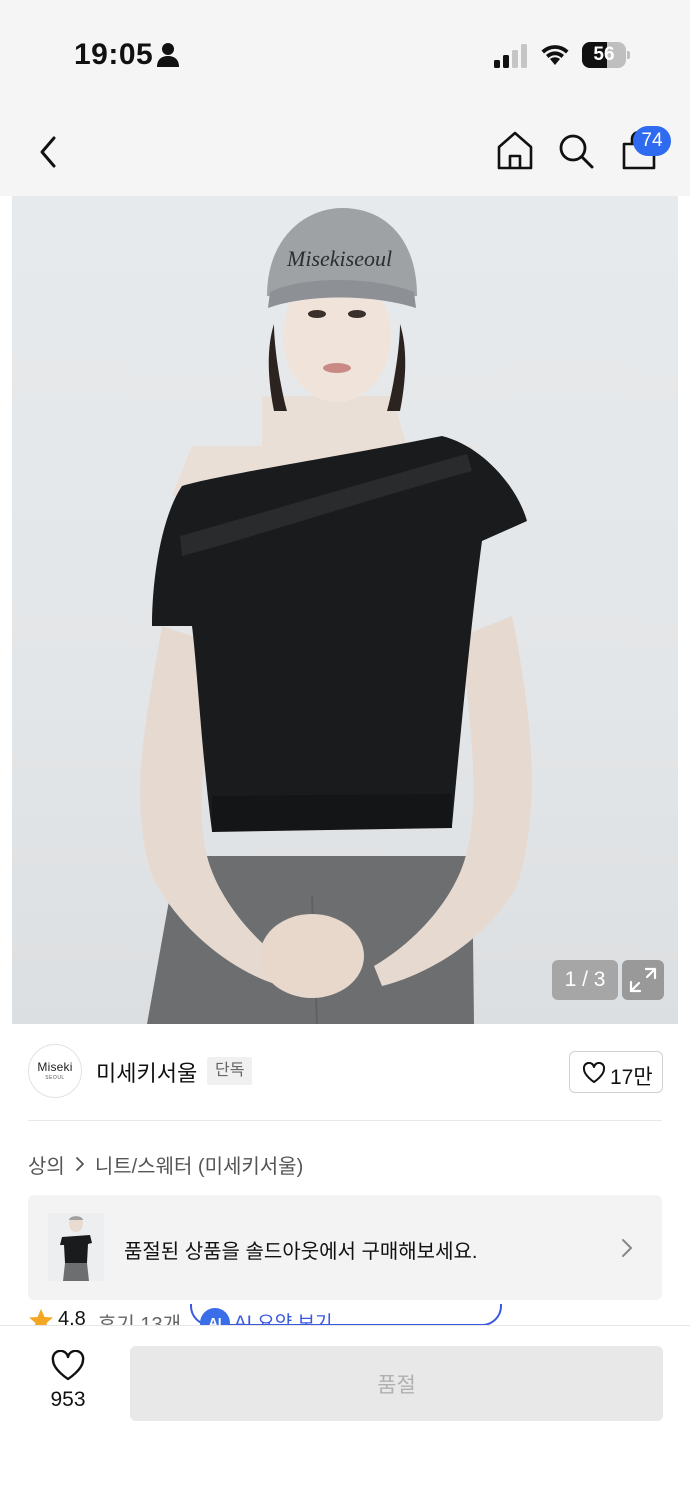 The height and width of the screenshot is (1500, 690). Describe the element at coordinates (631, 1077) in the screenshot. I see `brand-like-count: 17만` at that location.